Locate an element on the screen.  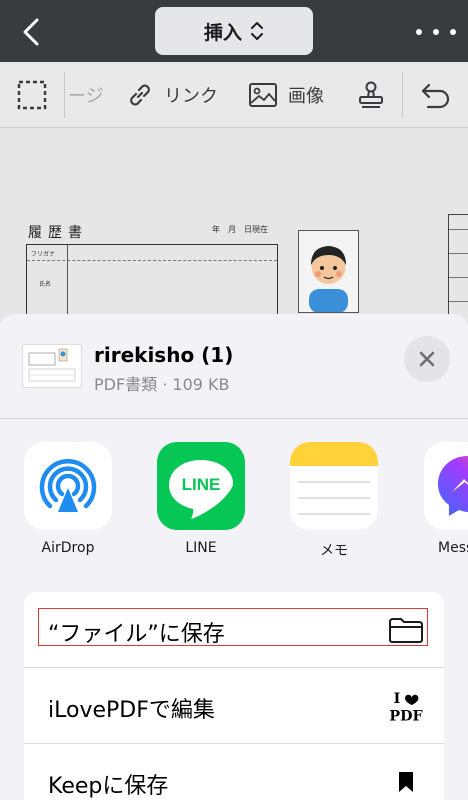
back-button is located at coordinates (32, 32).